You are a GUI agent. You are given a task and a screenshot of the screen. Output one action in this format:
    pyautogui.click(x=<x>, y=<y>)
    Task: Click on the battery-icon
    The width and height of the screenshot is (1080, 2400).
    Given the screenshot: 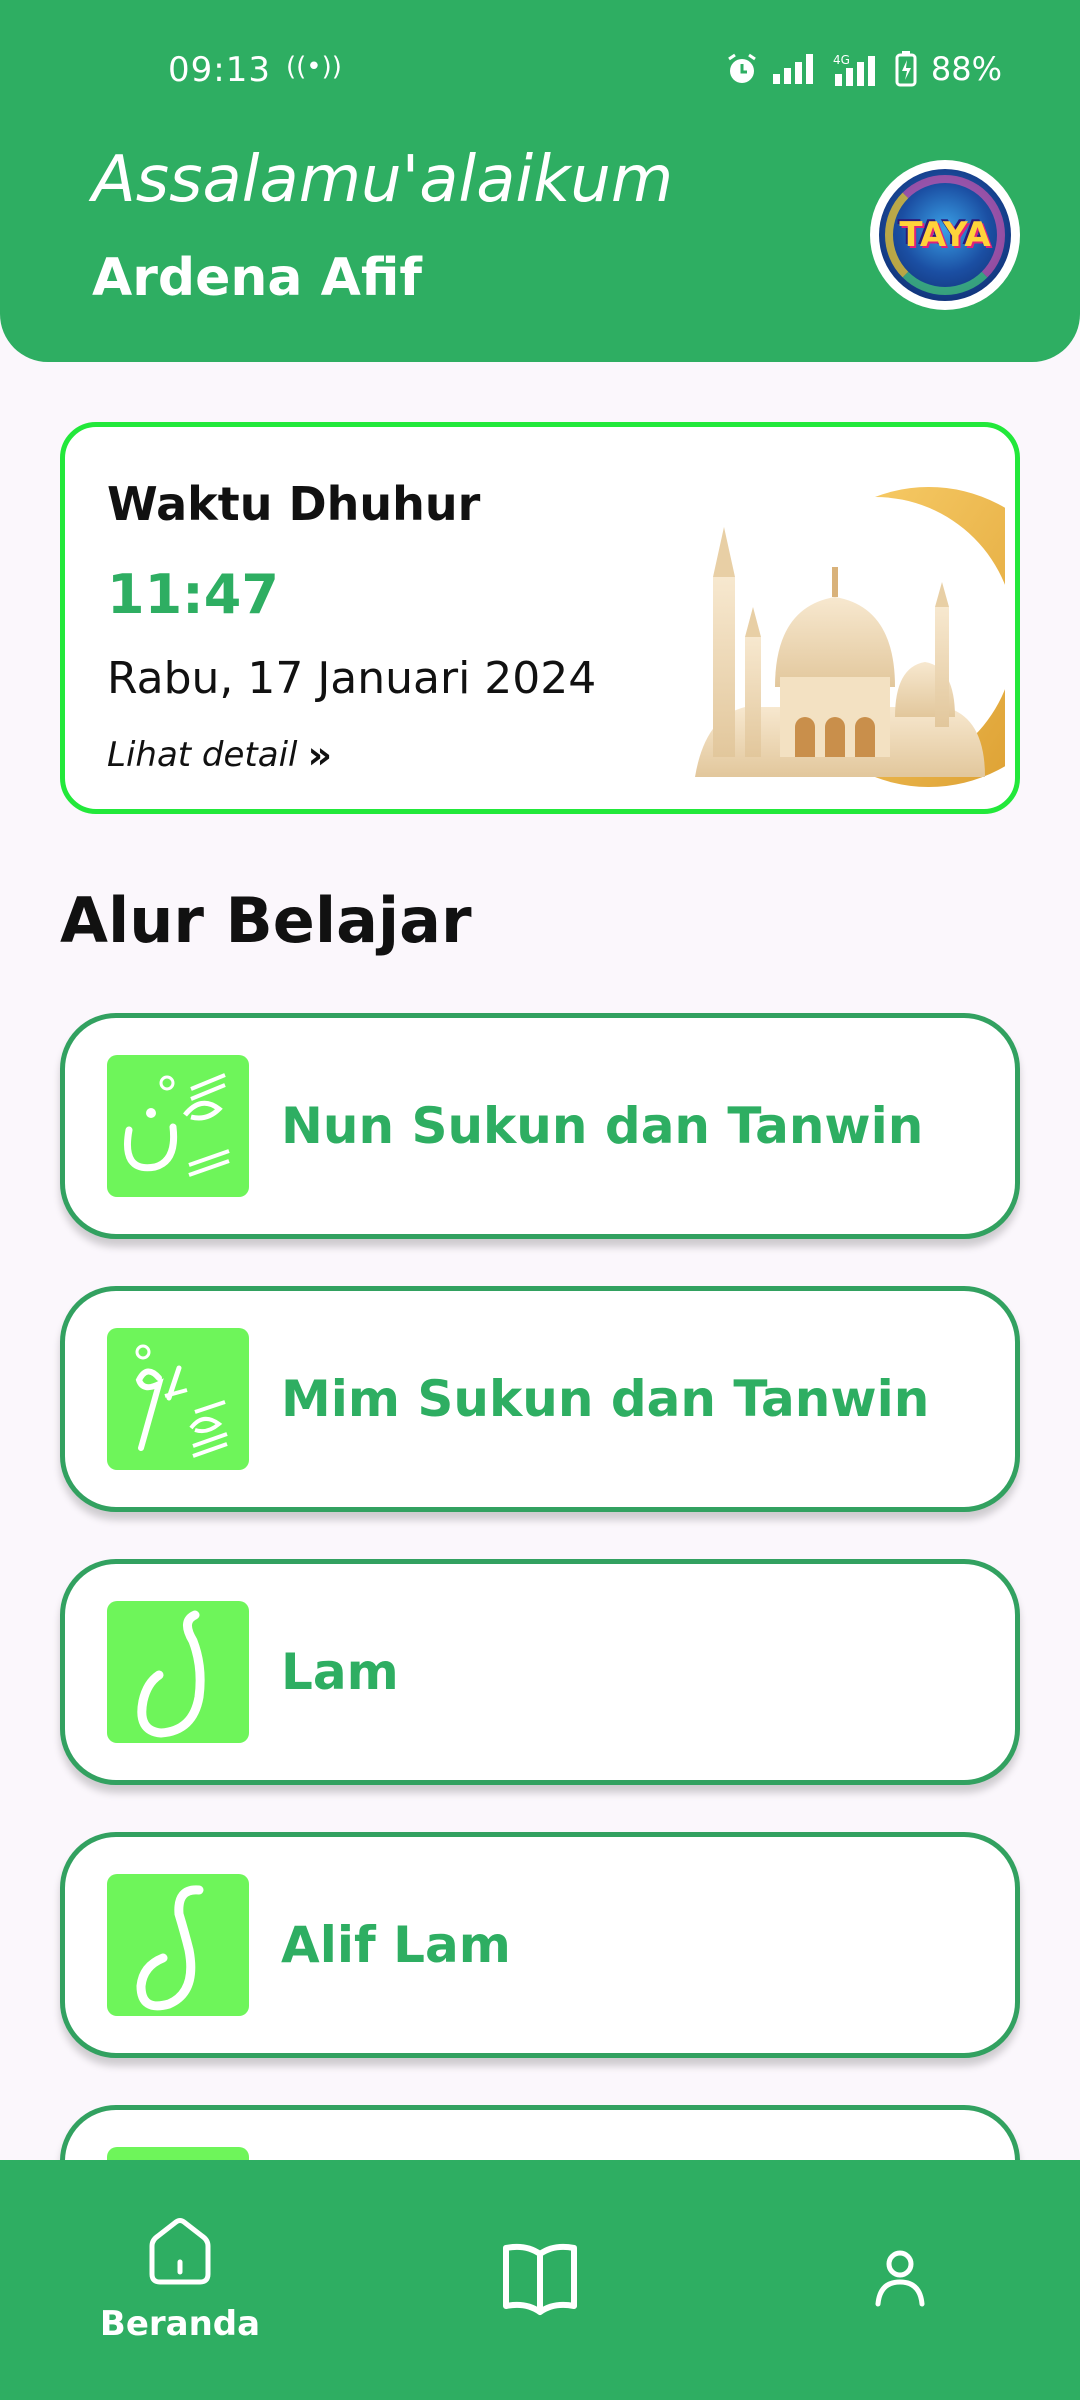 What is the action you would take?
    pyautogui.click(x=906, y=69)
    